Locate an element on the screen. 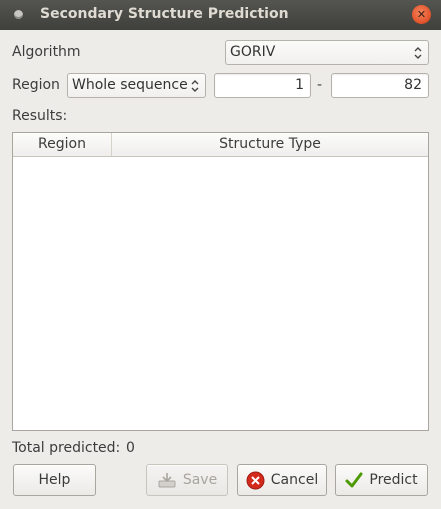 The height and width of the screenshot is (509, 441). cancel-button: Cancel is located at coordinates (282, 480).